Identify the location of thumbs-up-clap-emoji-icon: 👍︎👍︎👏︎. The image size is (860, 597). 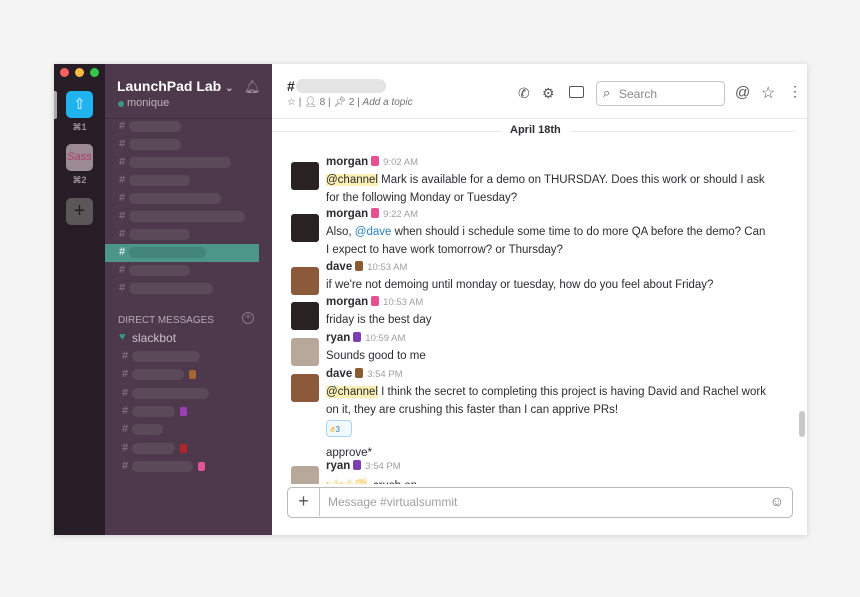
(348, 480).